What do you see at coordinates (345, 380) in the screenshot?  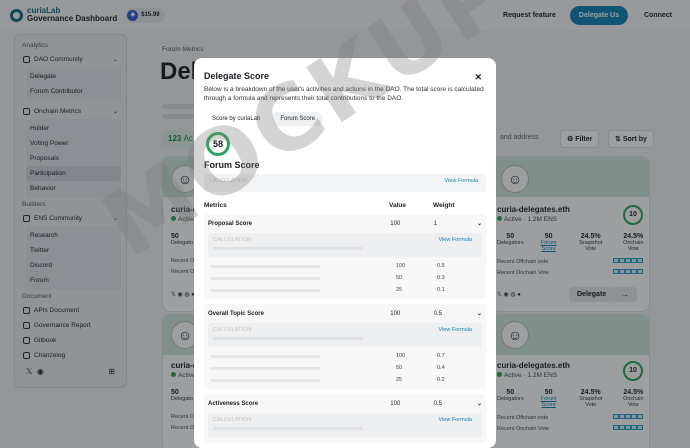 I see `sub-metric-row: 25 0.2` at bounding box center [345, 380].